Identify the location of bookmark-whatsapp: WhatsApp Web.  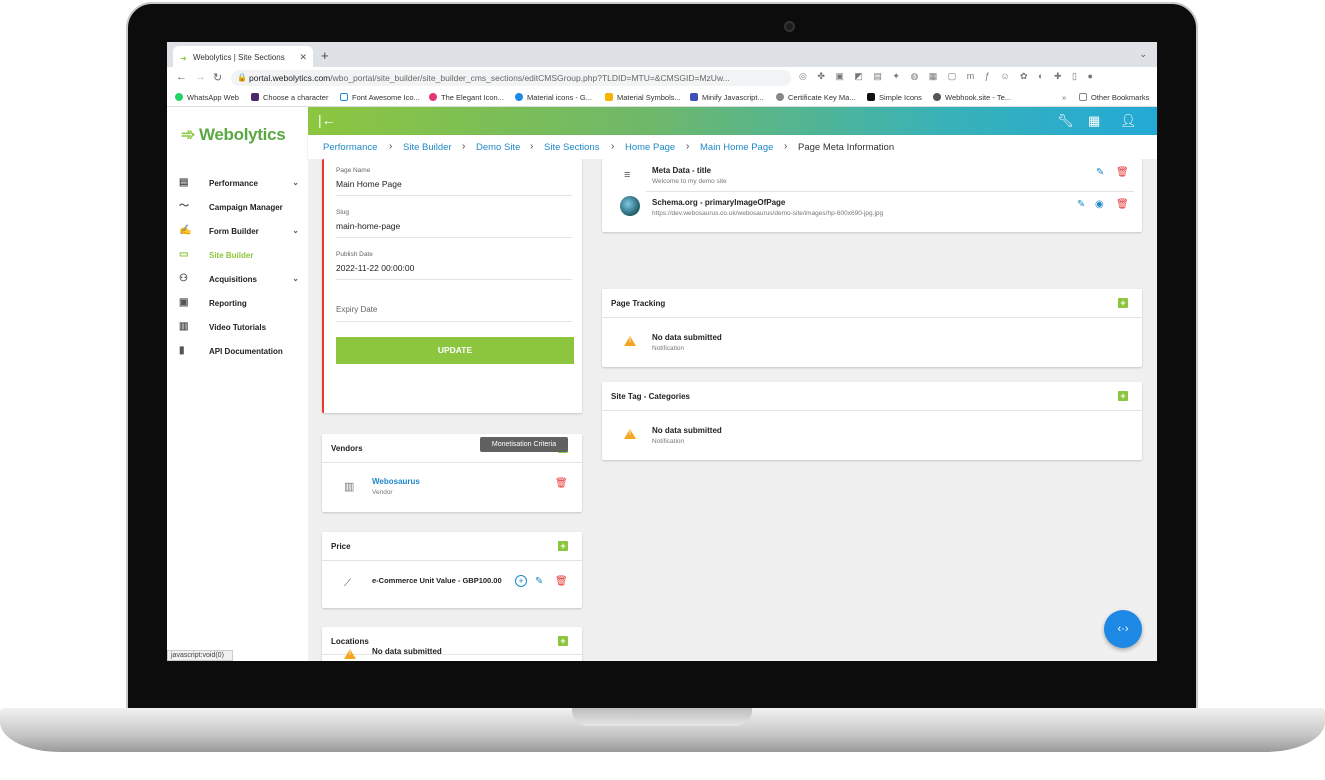
(207, 97).